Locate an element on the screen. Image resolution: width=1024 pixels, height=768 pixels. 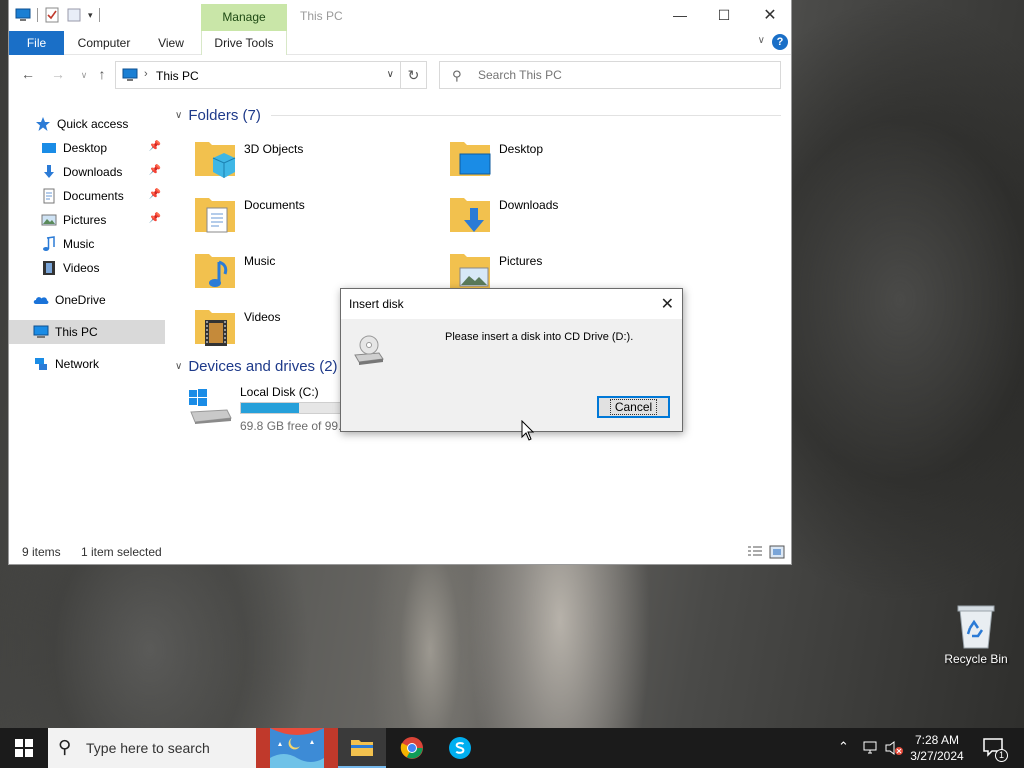
sidebar-item-downloads: Downloads 📌 is located at coordinates (87, 172).